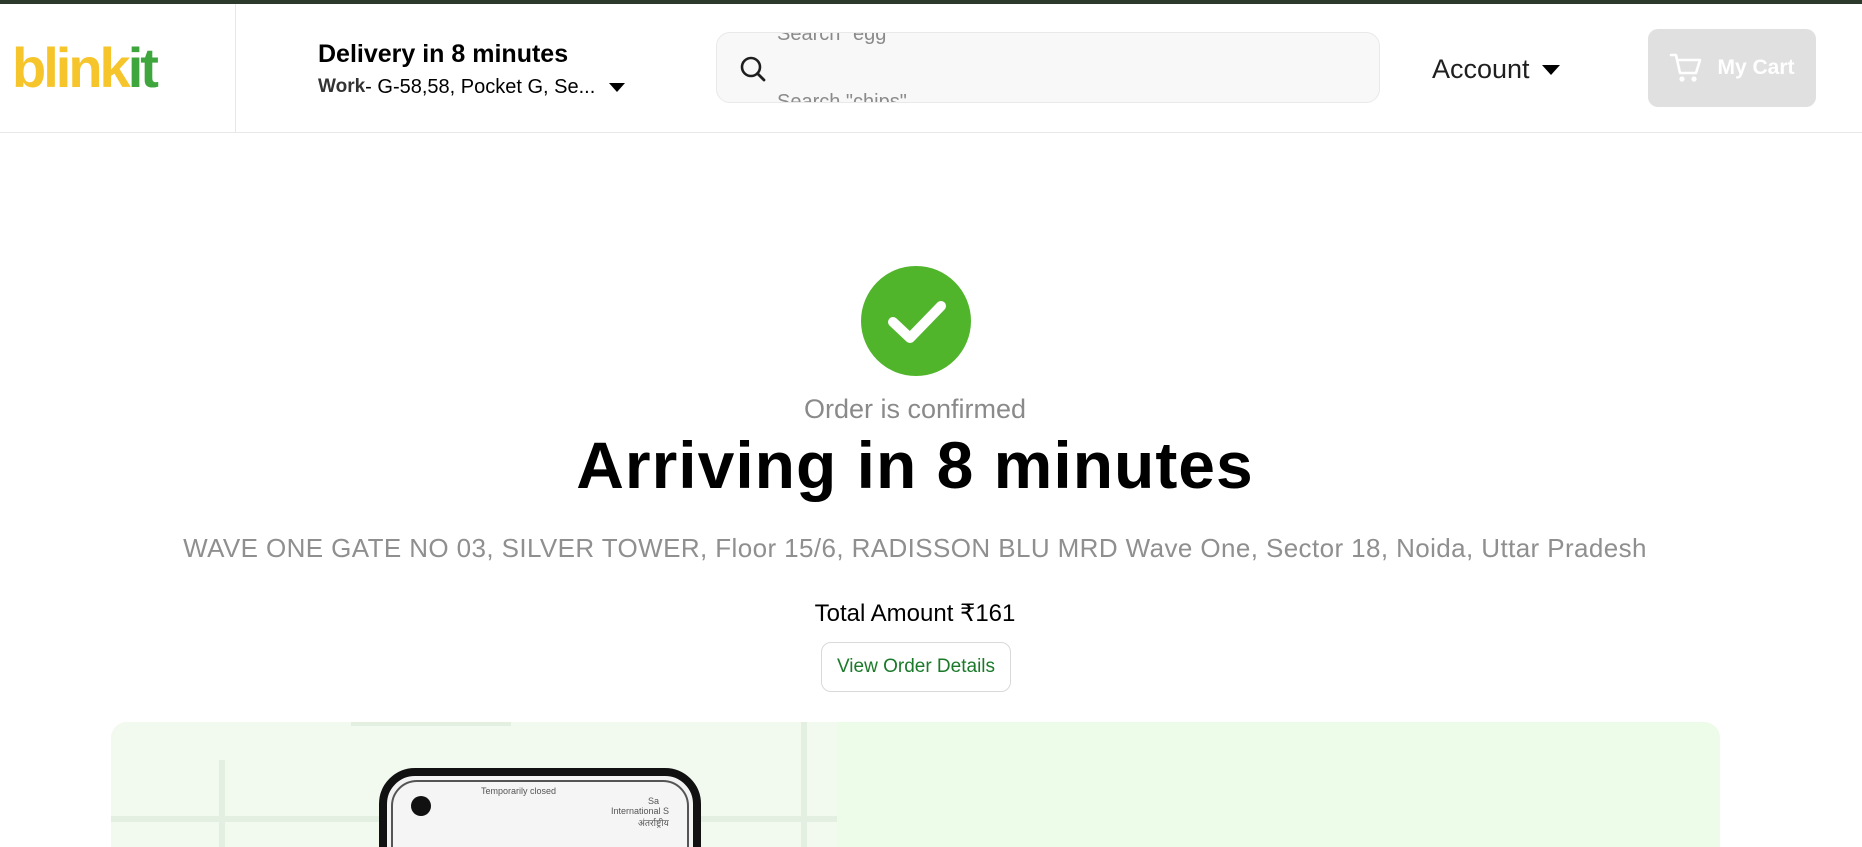 The image size is (1862, 847). I want to click on account-label: Account, so click(1481, 69).